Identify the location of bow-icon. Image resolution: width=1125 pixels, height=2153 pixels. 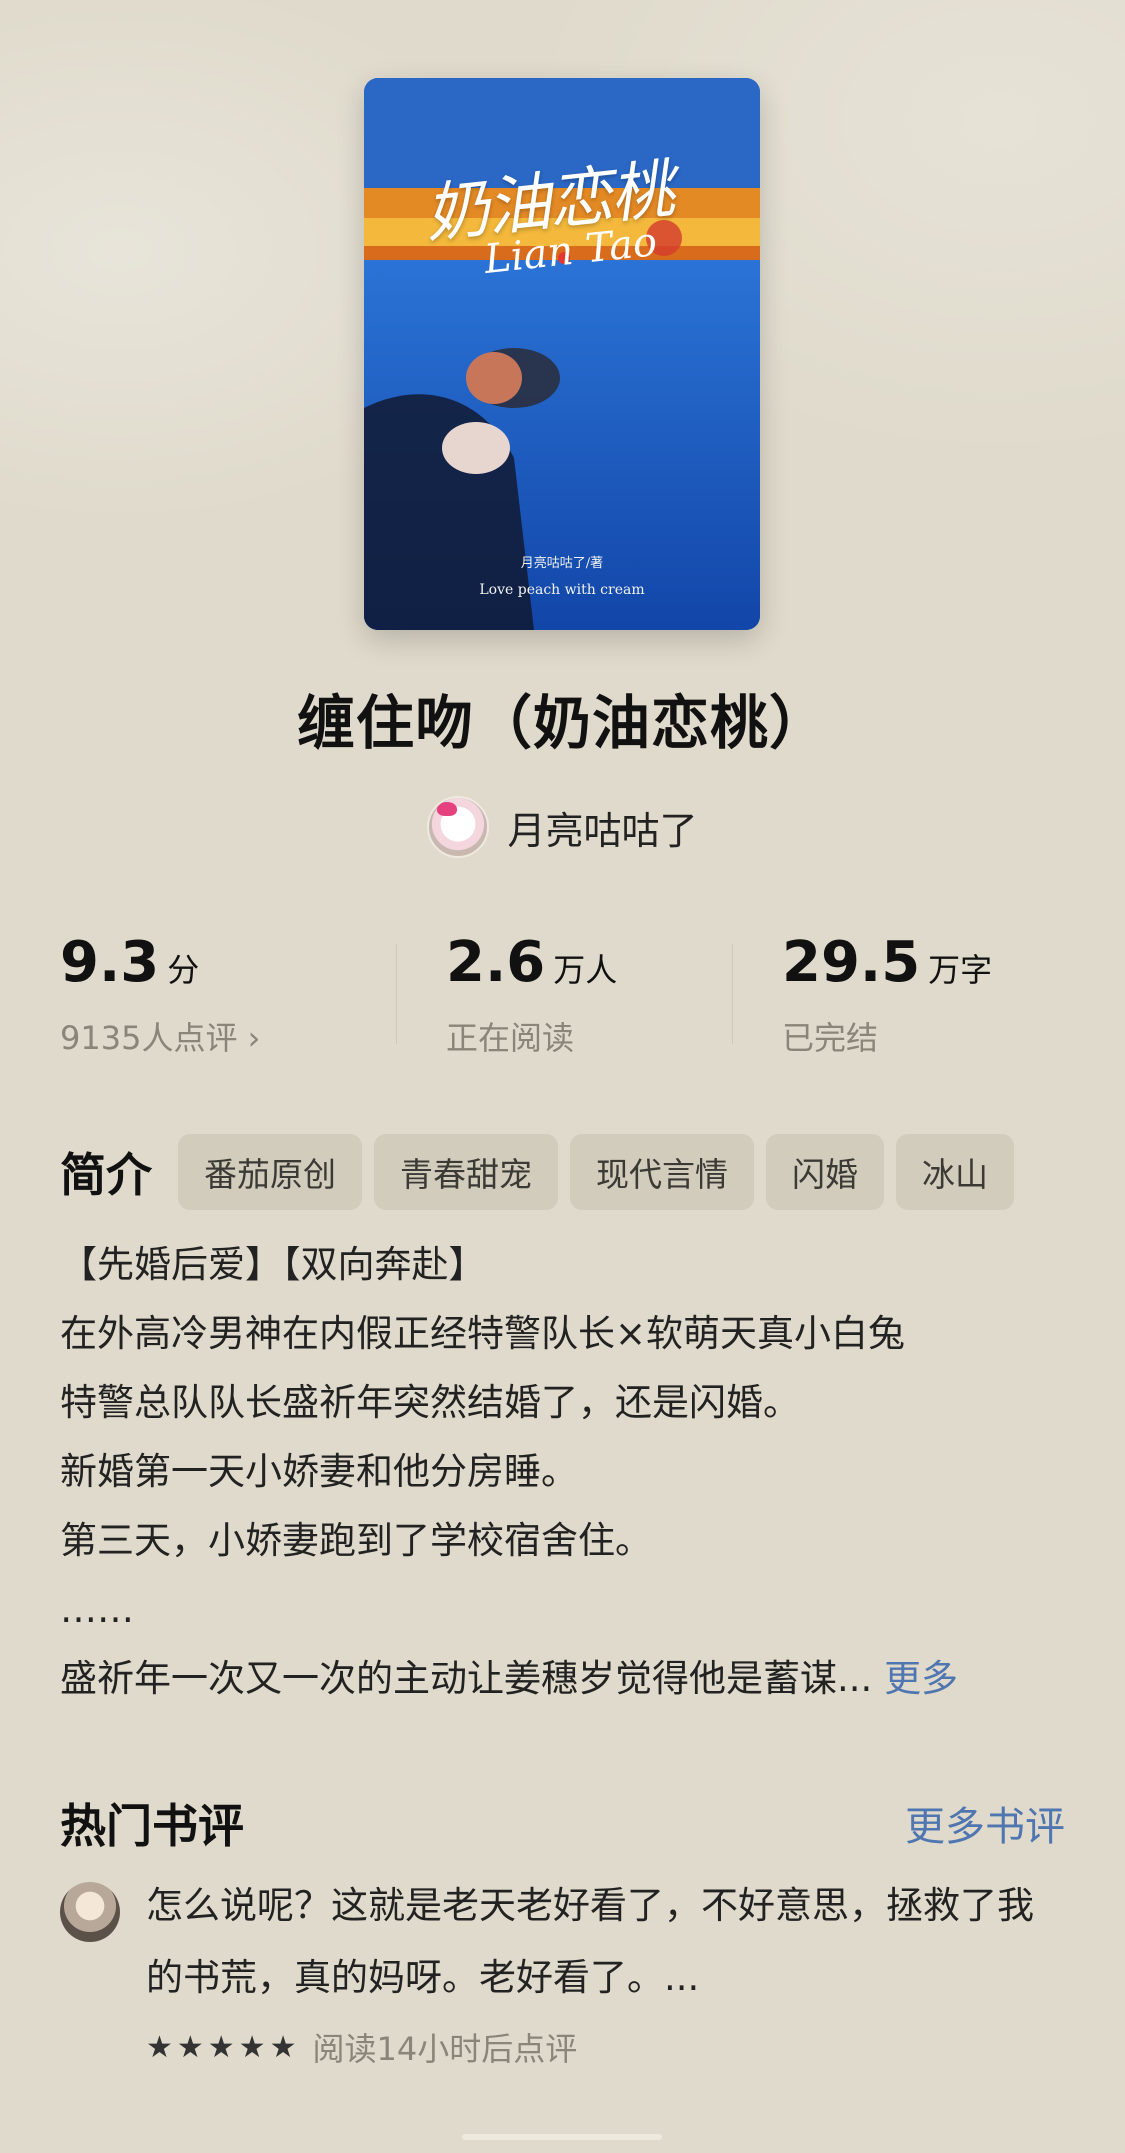
(447, 809).